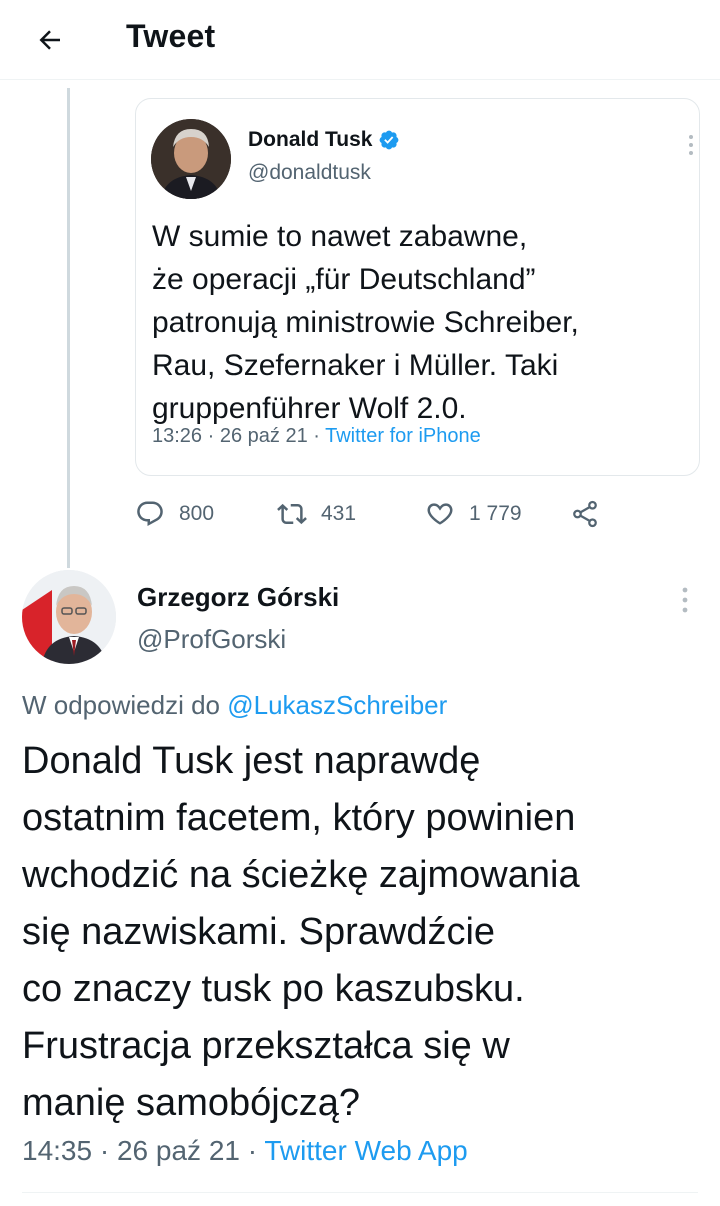  What do you see at coordinates (259, 932) in the screenshot?
I see `tweet-text-line: się nazwiskami. Sprawdźcie` at bounding box center [259, 932].